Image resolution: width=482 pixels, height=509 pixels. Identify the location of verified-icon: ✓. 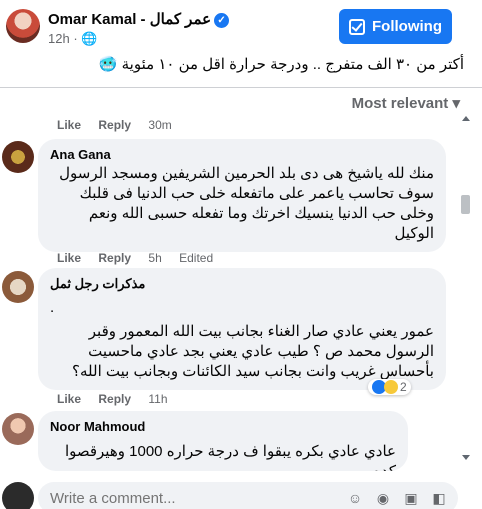
(222, 20).